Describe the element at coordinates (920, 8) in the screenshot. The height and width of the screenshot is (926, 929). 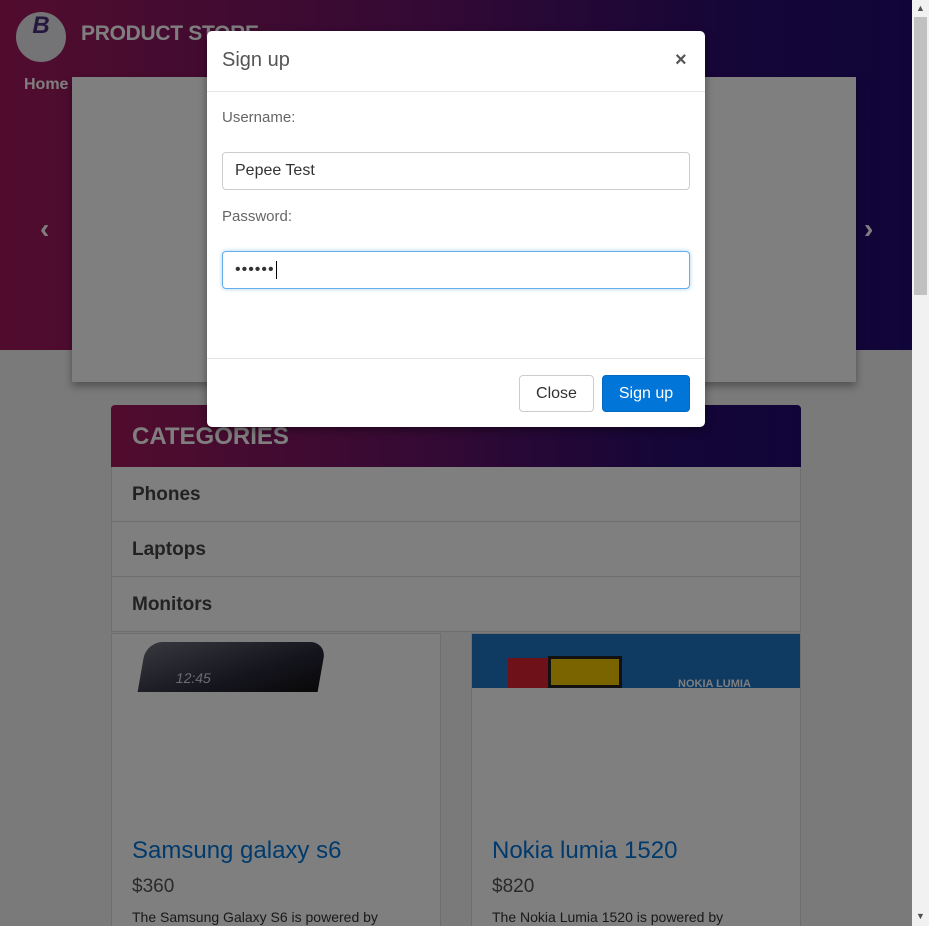
I see `scroll-up-icon: ▲` at that location.